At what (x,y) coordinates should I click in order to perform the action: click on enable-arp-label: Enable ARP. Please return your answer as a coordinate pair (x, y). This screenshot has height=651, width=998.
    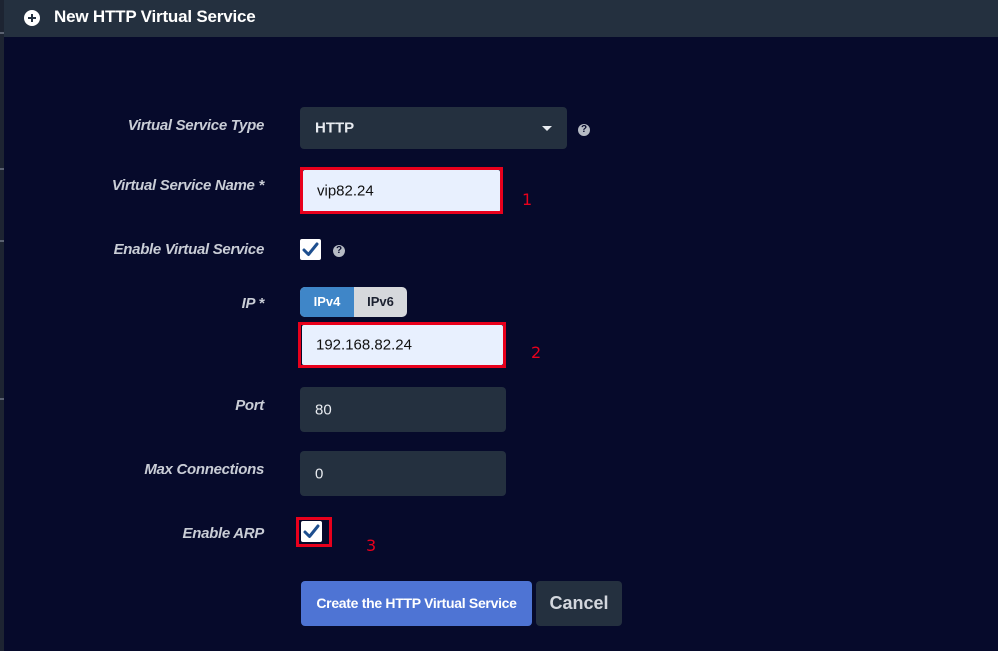
    Looking at the image, I should click on (223, 533).